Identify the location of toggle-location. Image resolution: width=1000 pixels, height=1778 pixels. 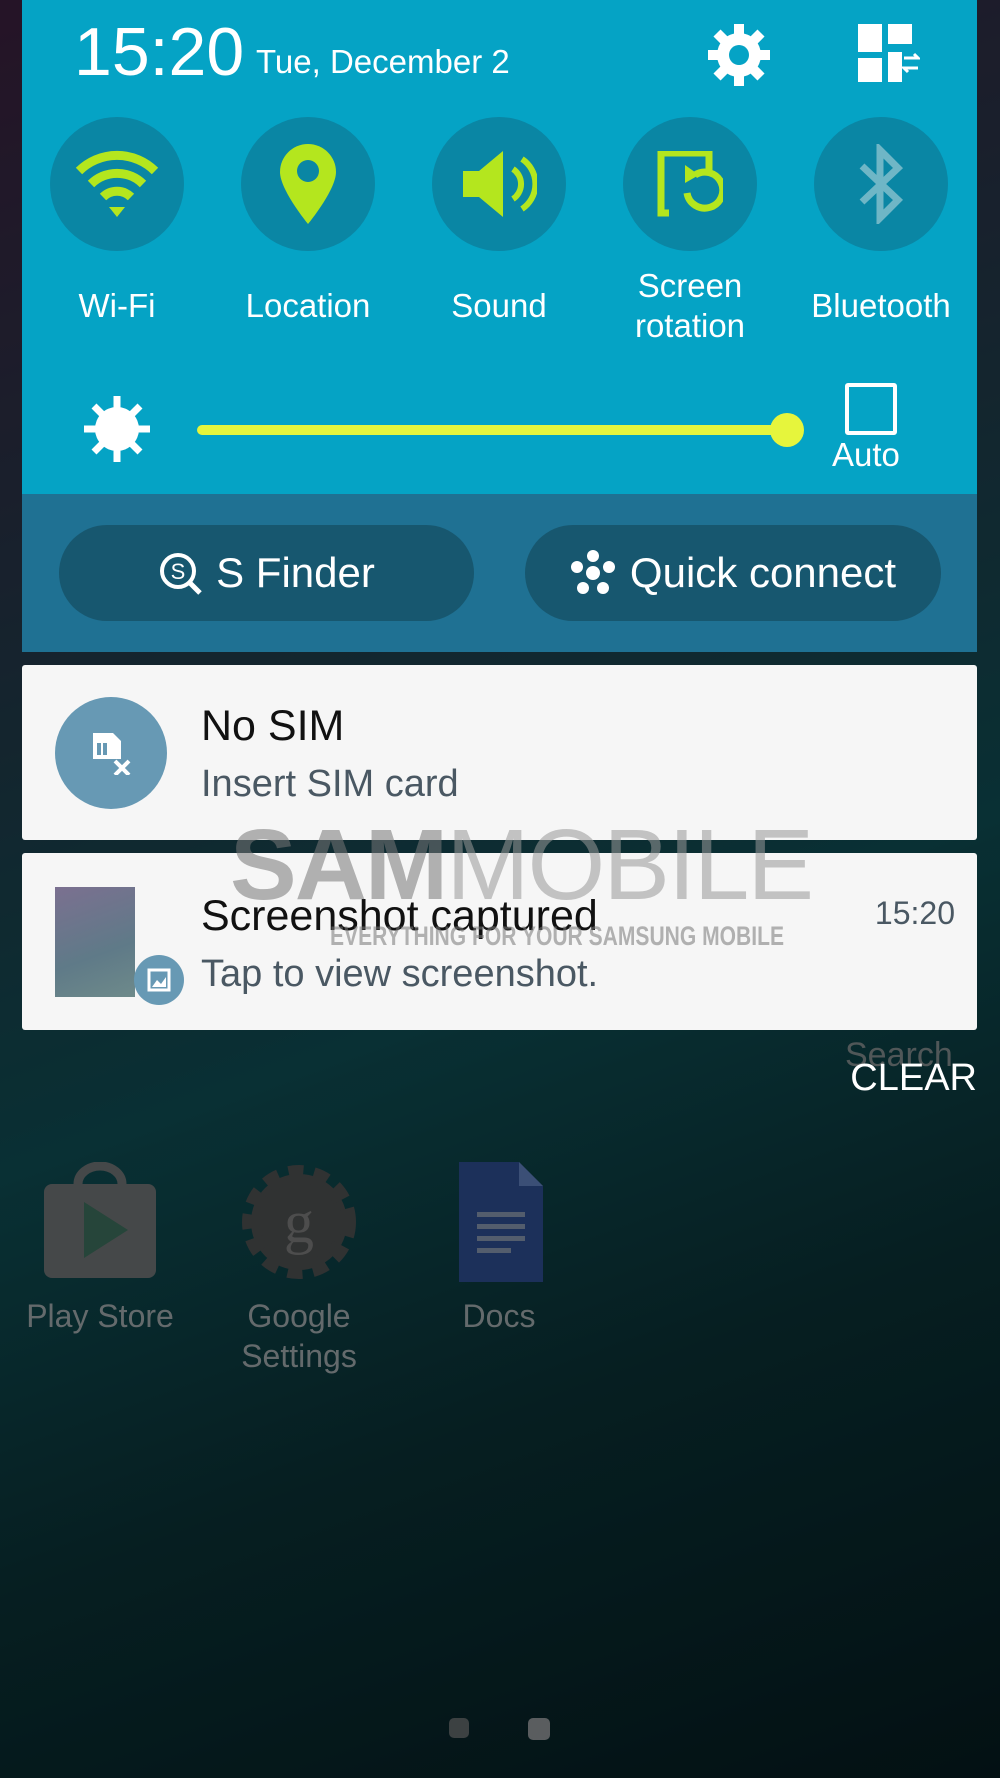
(308, 184).